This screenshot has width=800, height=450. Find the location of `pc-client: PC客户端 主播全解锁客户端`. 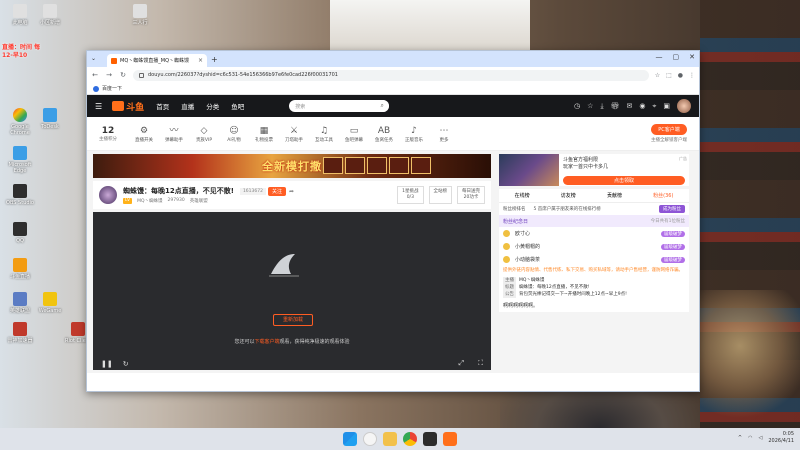

pc-client: PC客户端 主播全解锁客户端 is located at coordinates (669, 133).